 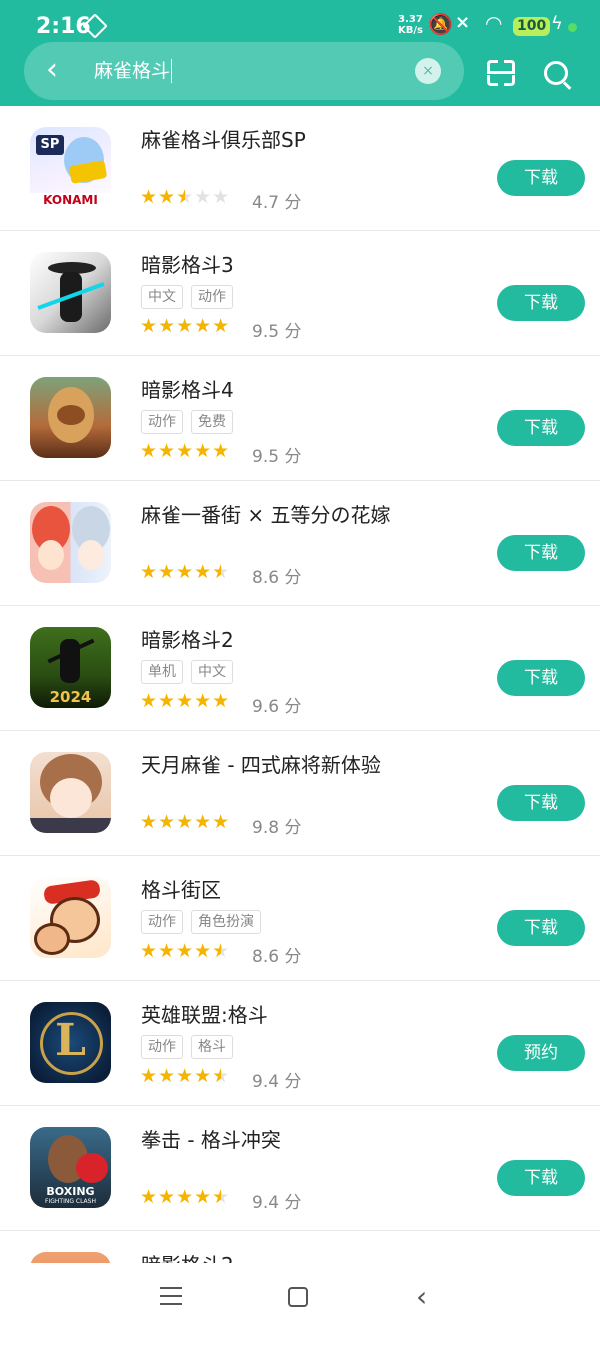 I want to click on app-tag: 免费, so click(x=212, y=422).